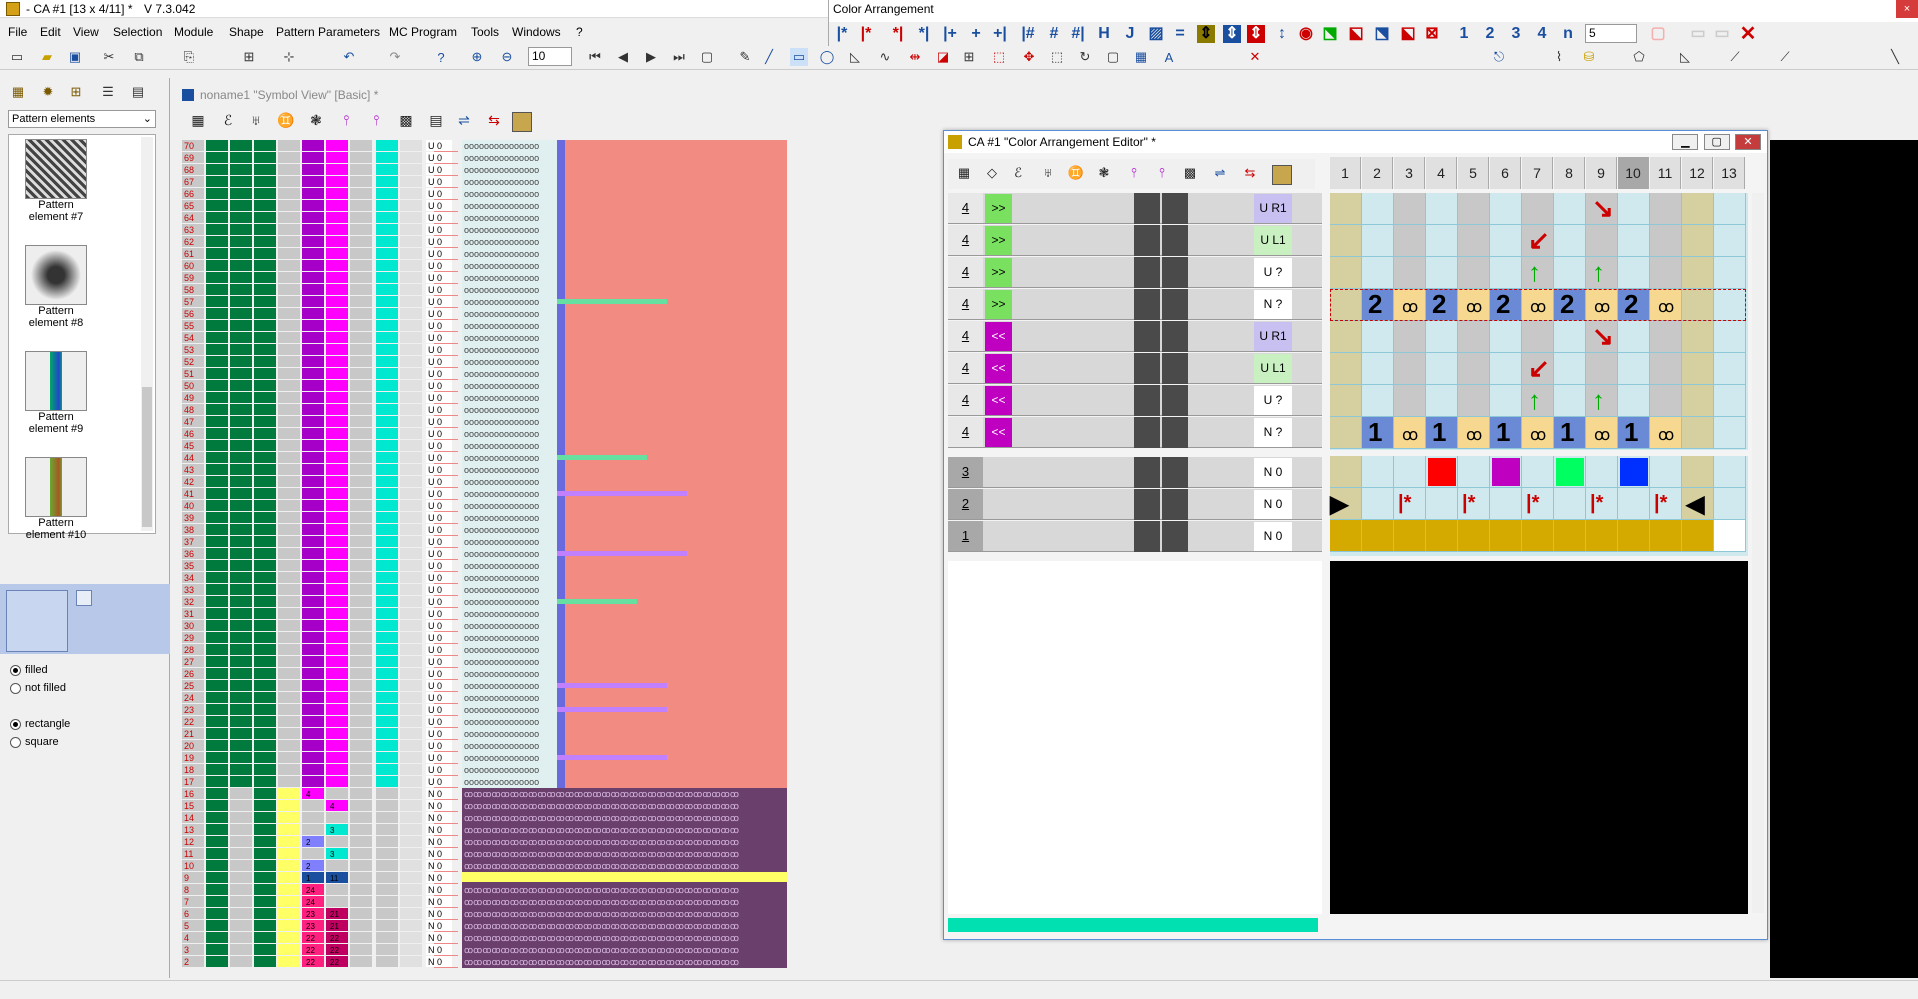  Describe the element at coordinates (1537, 173) in the screenshot. I see `column-header-7: 7` at that location.